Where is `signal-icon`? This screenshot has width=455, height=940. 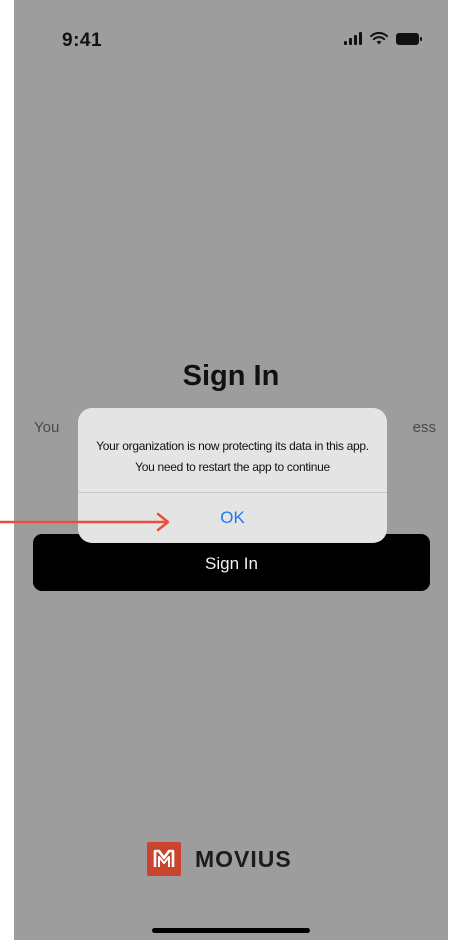 signal-icon is located at coordinates (353, 38).